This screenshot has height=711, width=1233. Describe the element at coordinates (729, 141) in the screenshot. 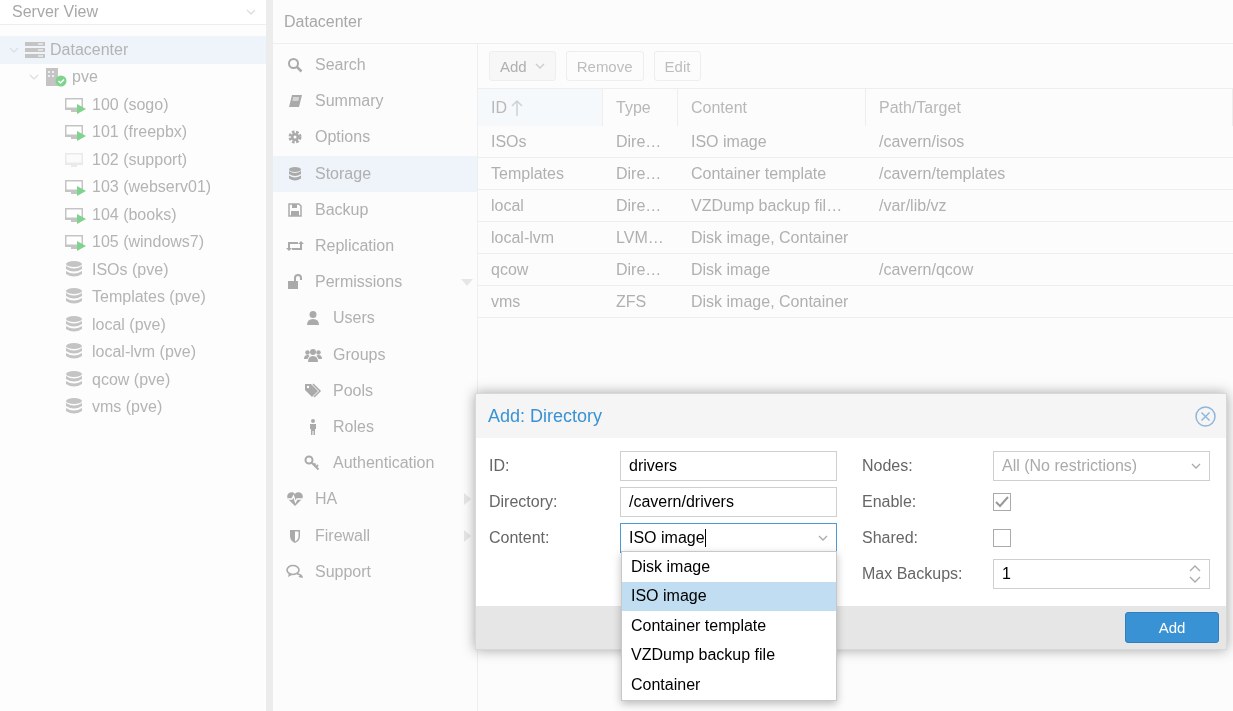

I see `table-cell: ISO image` at that location.